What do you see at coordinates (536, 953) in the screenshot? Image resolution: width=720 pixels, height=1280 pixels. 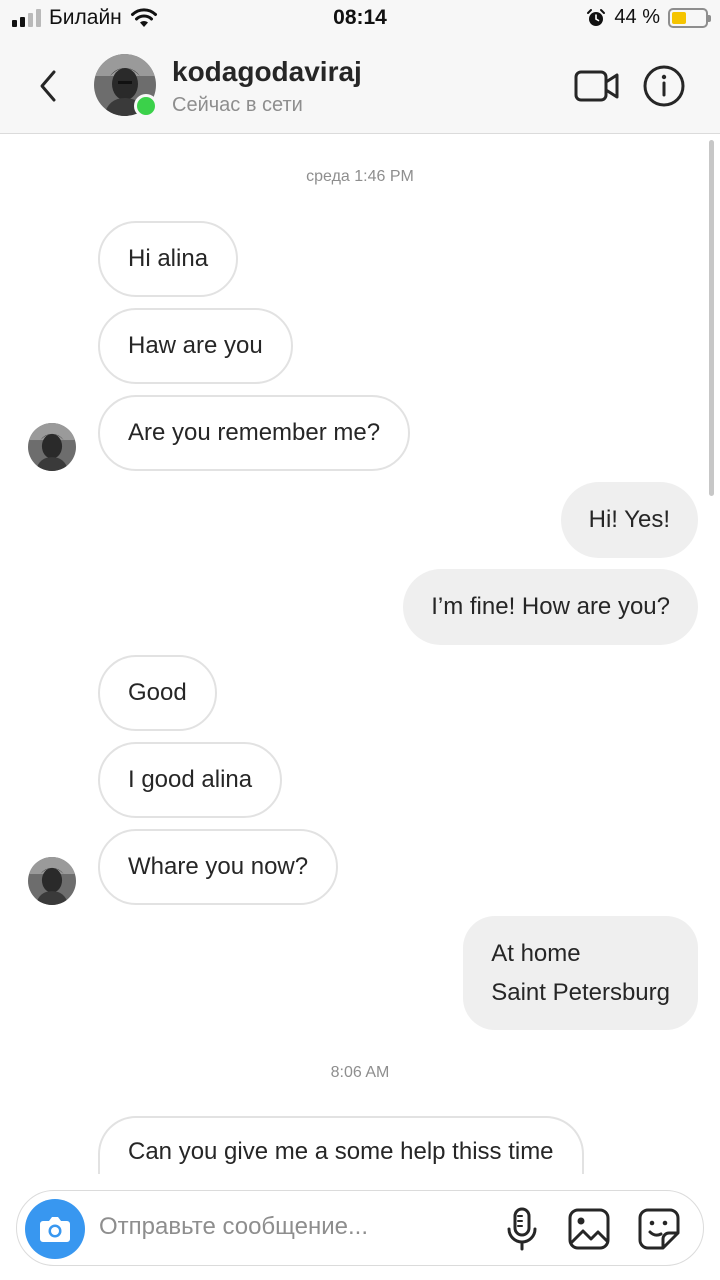 I see `message-line: At home` at bounding box center [536, 953].